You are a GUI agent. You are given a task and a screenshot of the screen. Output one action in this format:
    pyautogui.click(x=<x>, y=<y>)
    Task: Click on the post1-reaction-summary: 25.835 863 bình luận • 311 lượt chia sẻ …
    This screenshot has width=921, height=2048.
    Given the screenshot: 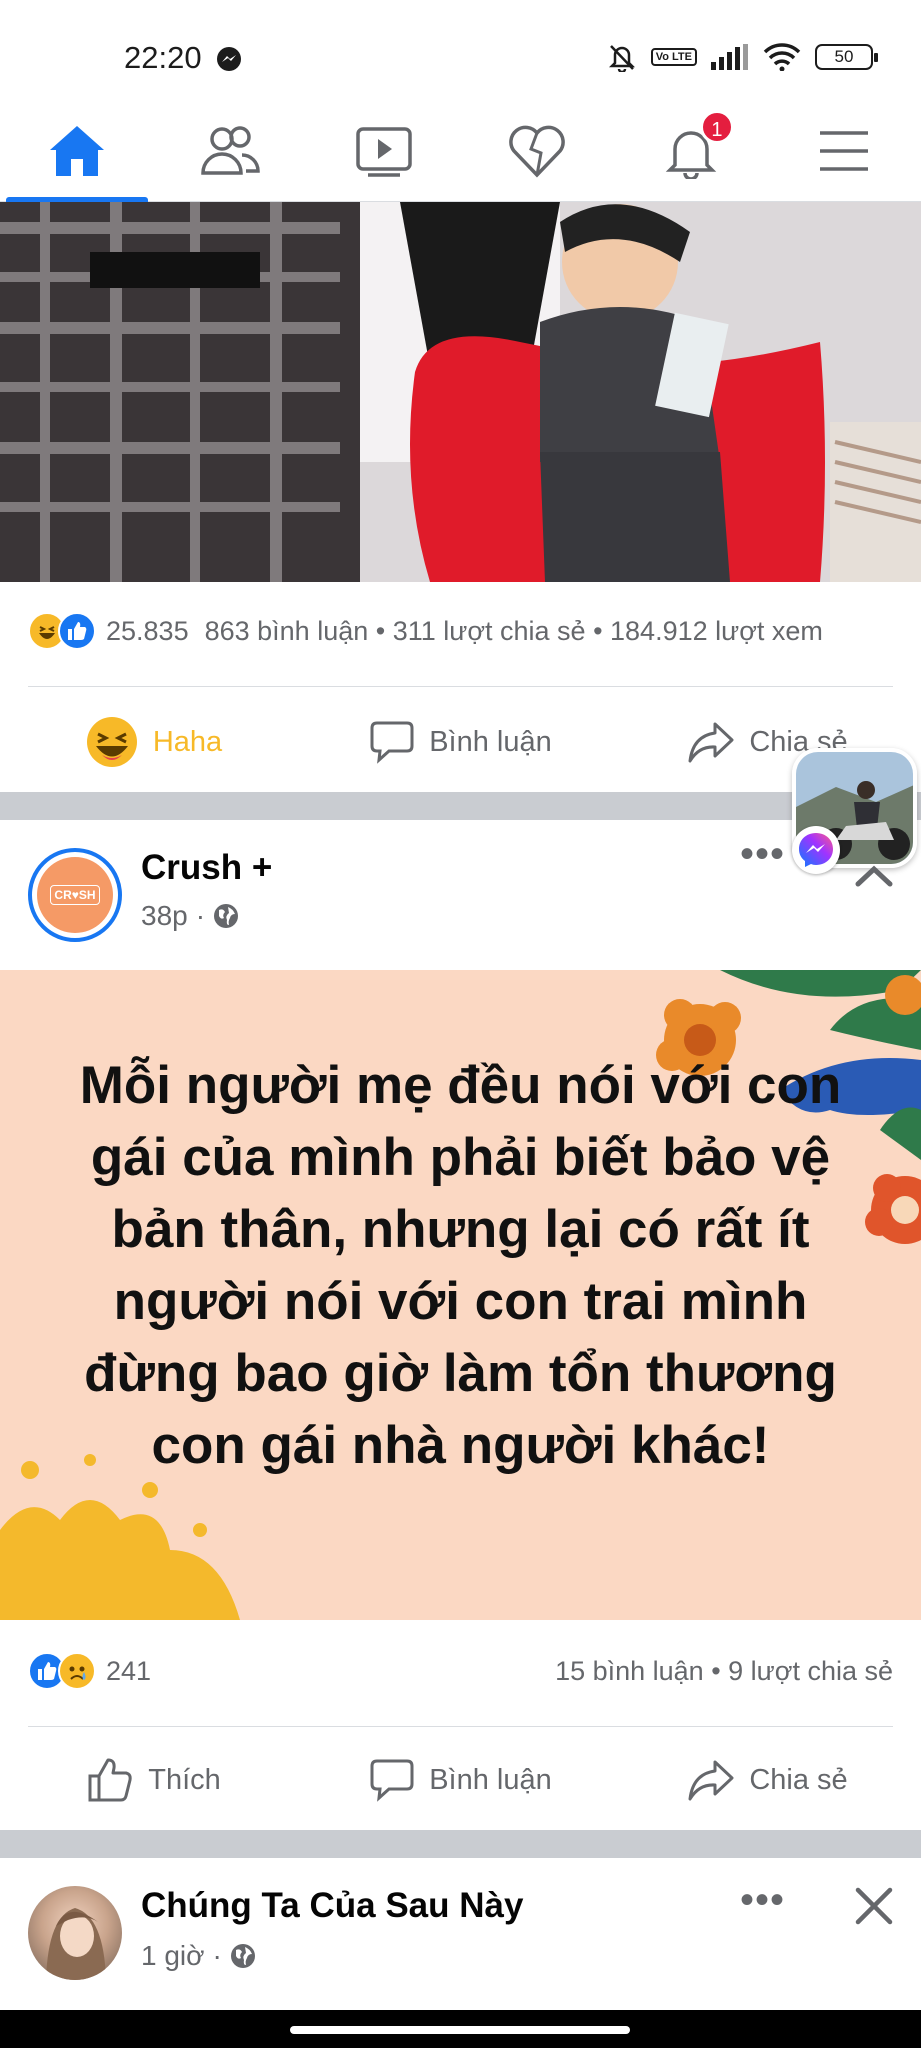 What is the action you would take?
    pyautogui.click(x=425, y=631)
    